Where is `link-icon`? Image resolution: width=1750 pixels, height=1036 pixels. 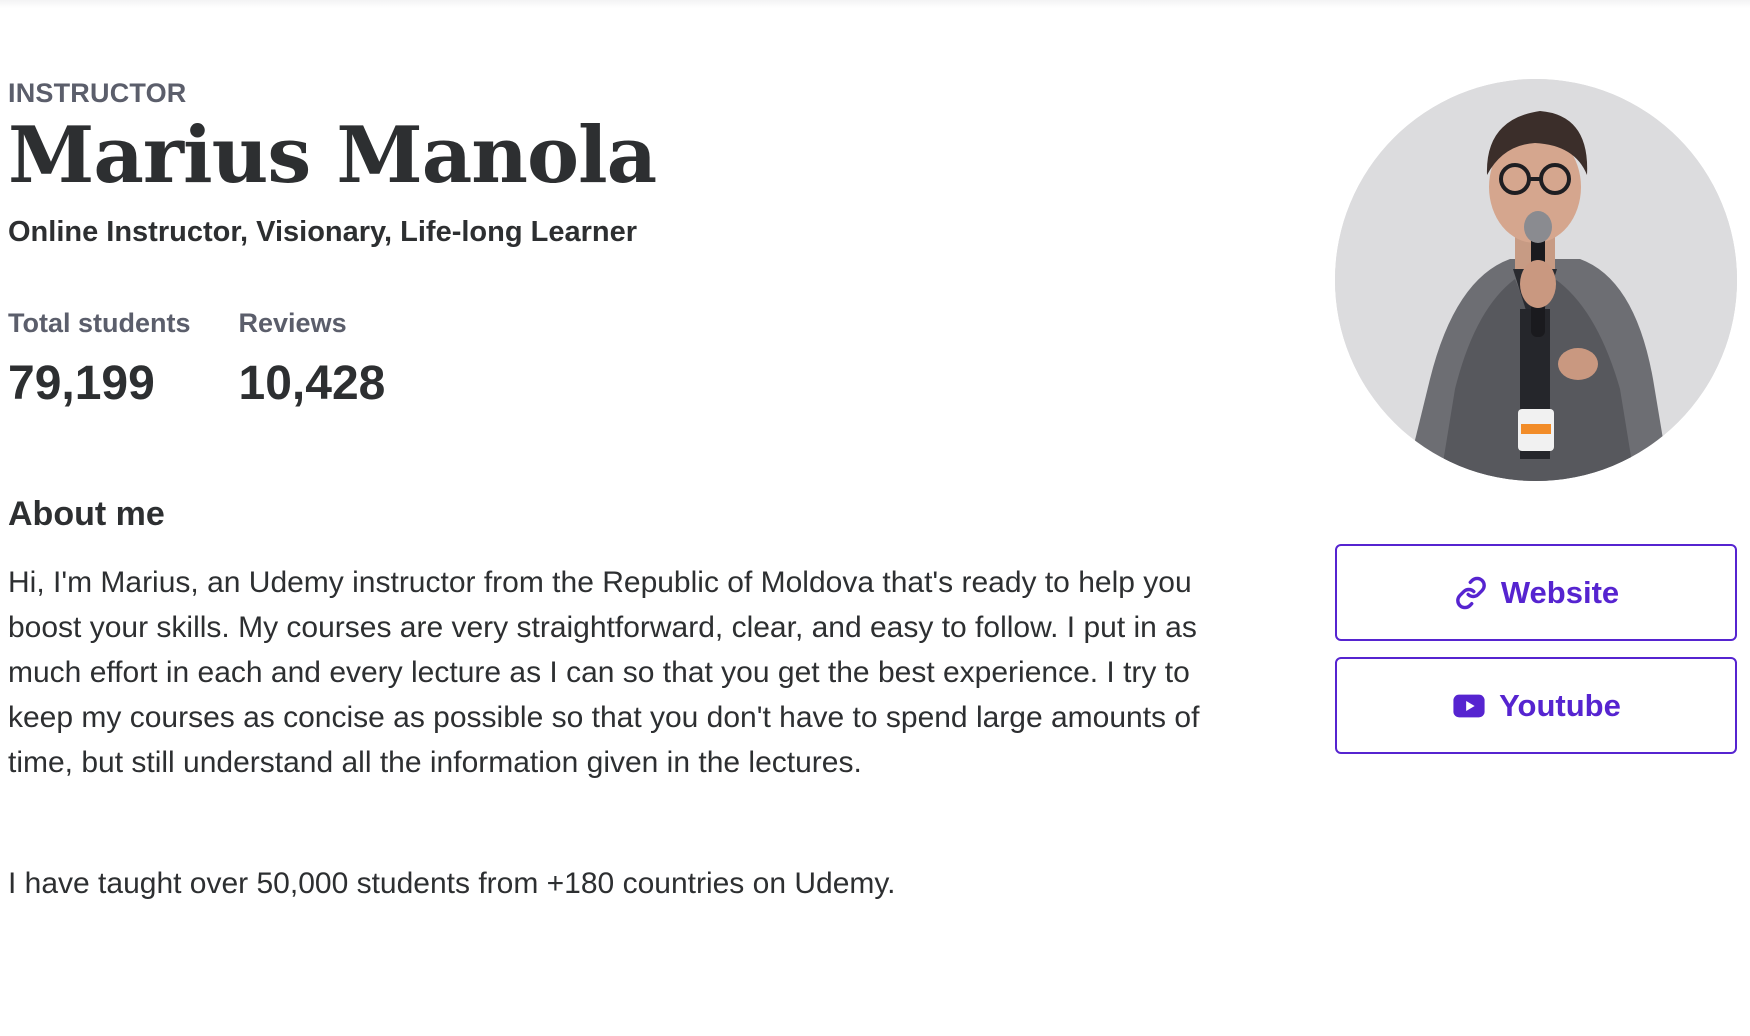 link-icon is located at coordinates (1471, 593).